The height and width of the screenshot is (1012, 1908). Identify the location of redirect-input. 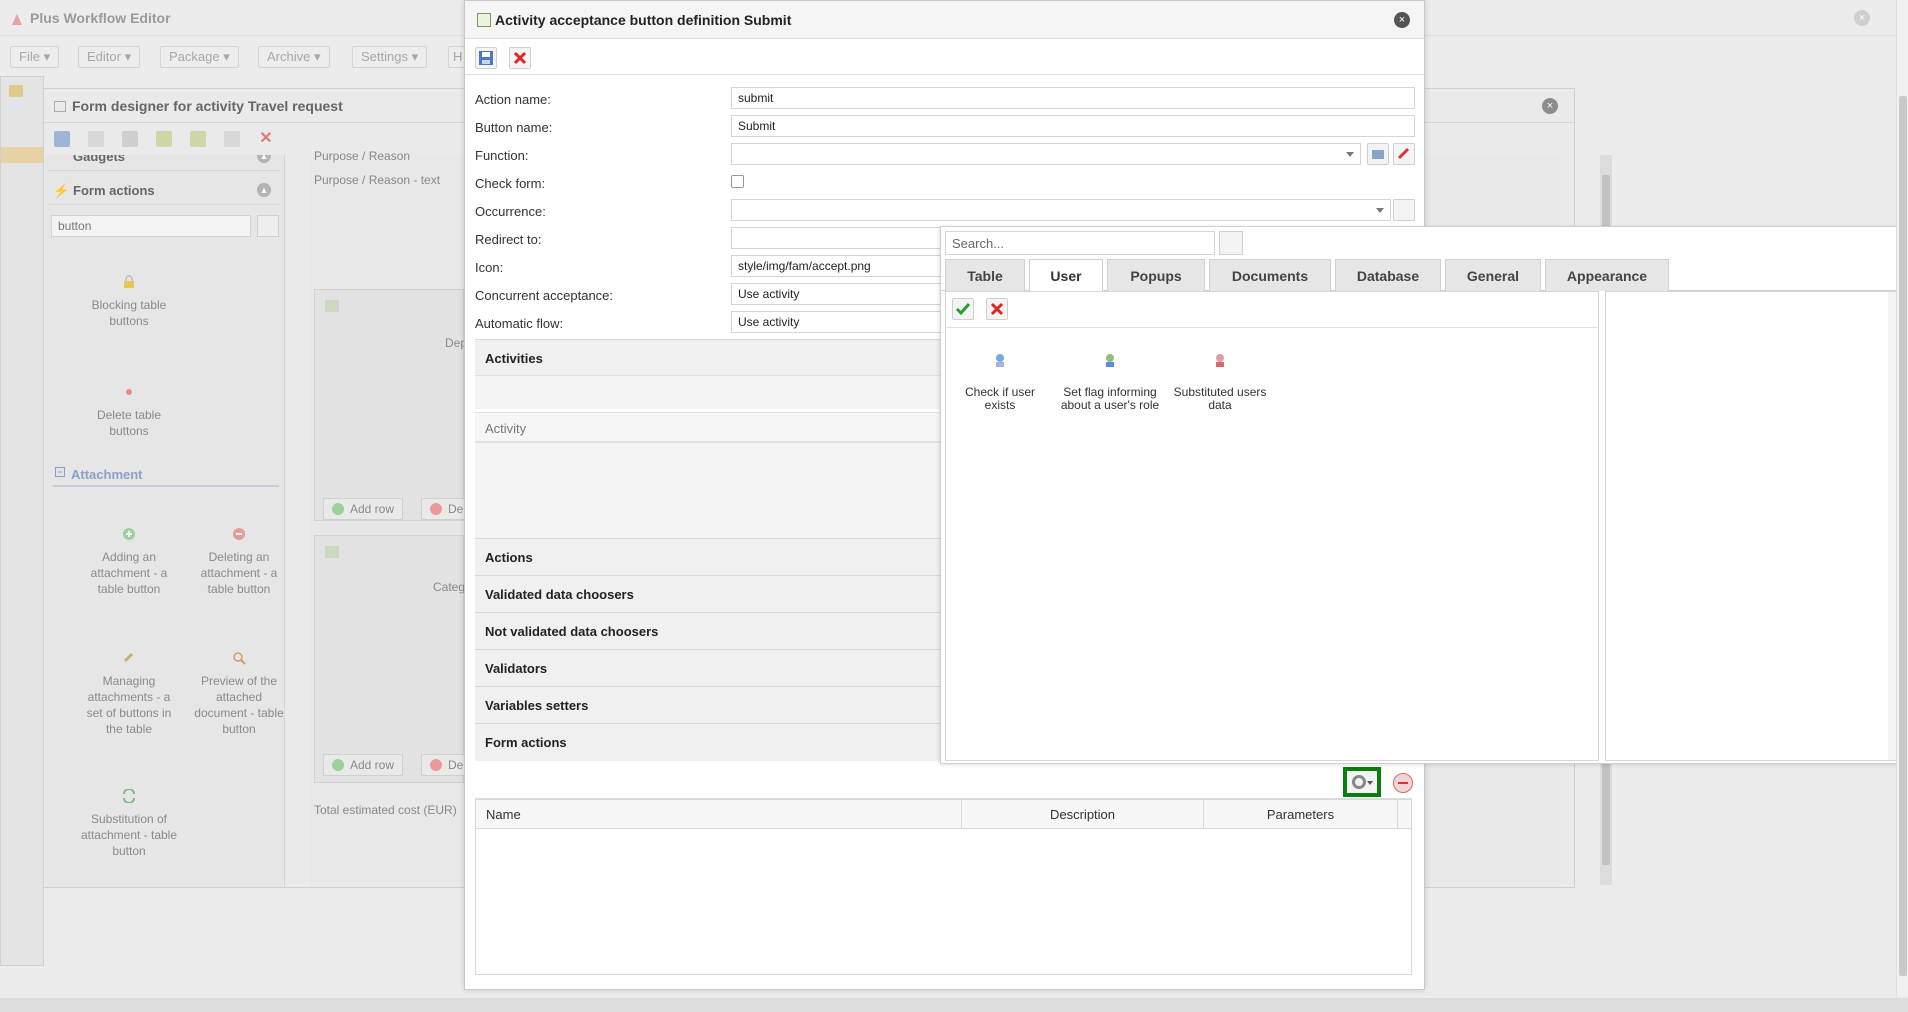
(836, 238).